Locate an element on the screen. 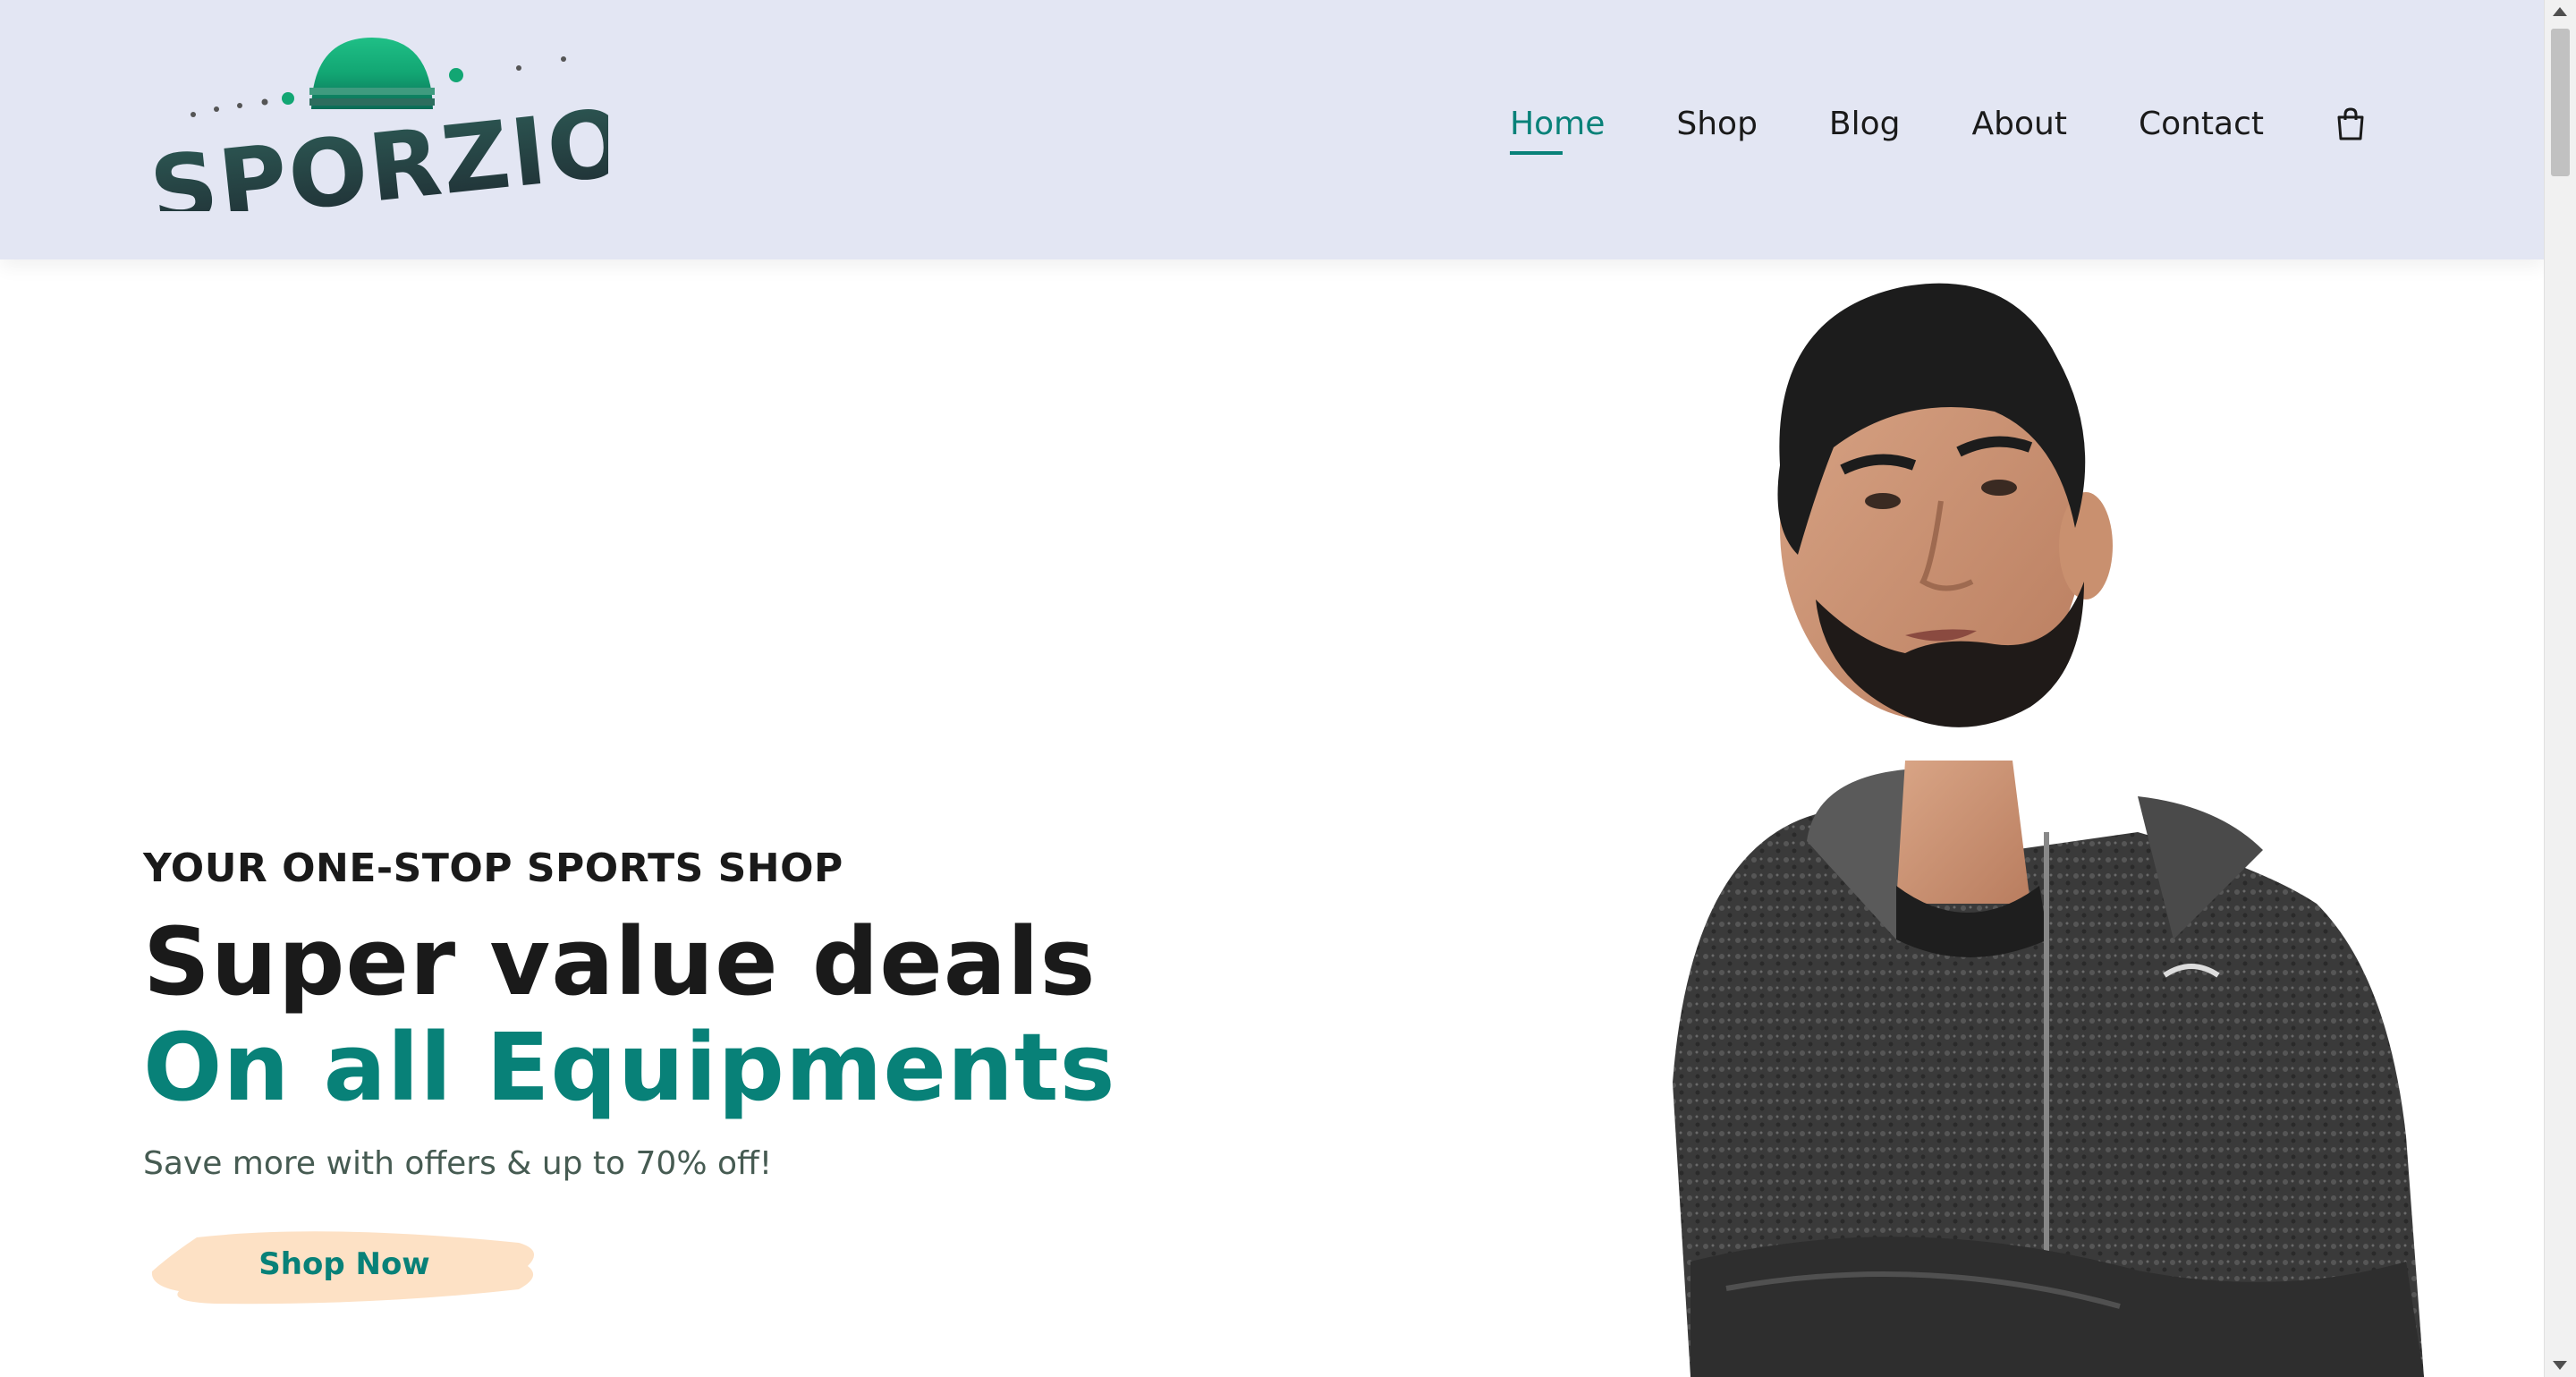  shop-now-label: Shop Now is located at coordinates (344, 1264).